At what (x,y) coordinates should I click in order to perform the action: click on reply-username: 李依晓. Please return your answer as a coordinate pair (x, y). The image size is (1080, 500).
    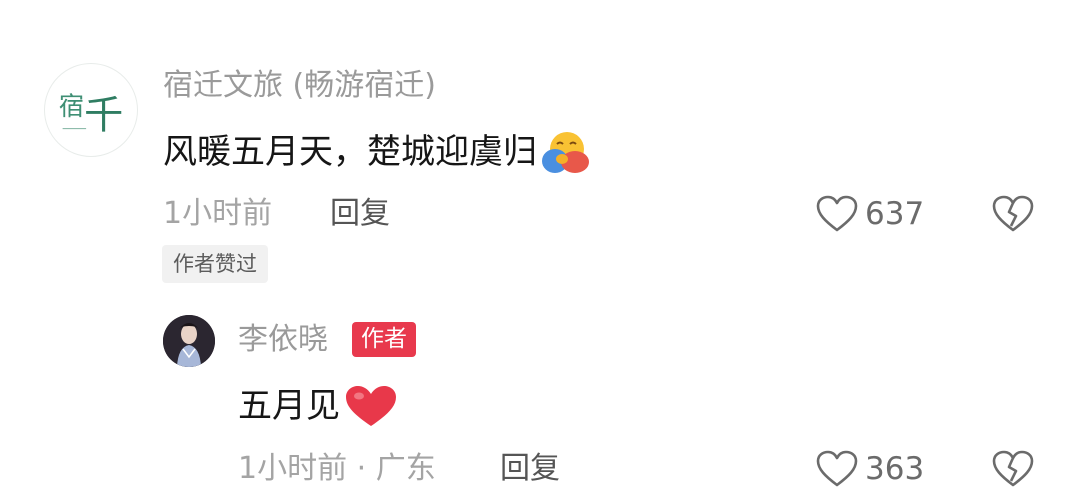
    Looking at the image, I should click on (283, 340).